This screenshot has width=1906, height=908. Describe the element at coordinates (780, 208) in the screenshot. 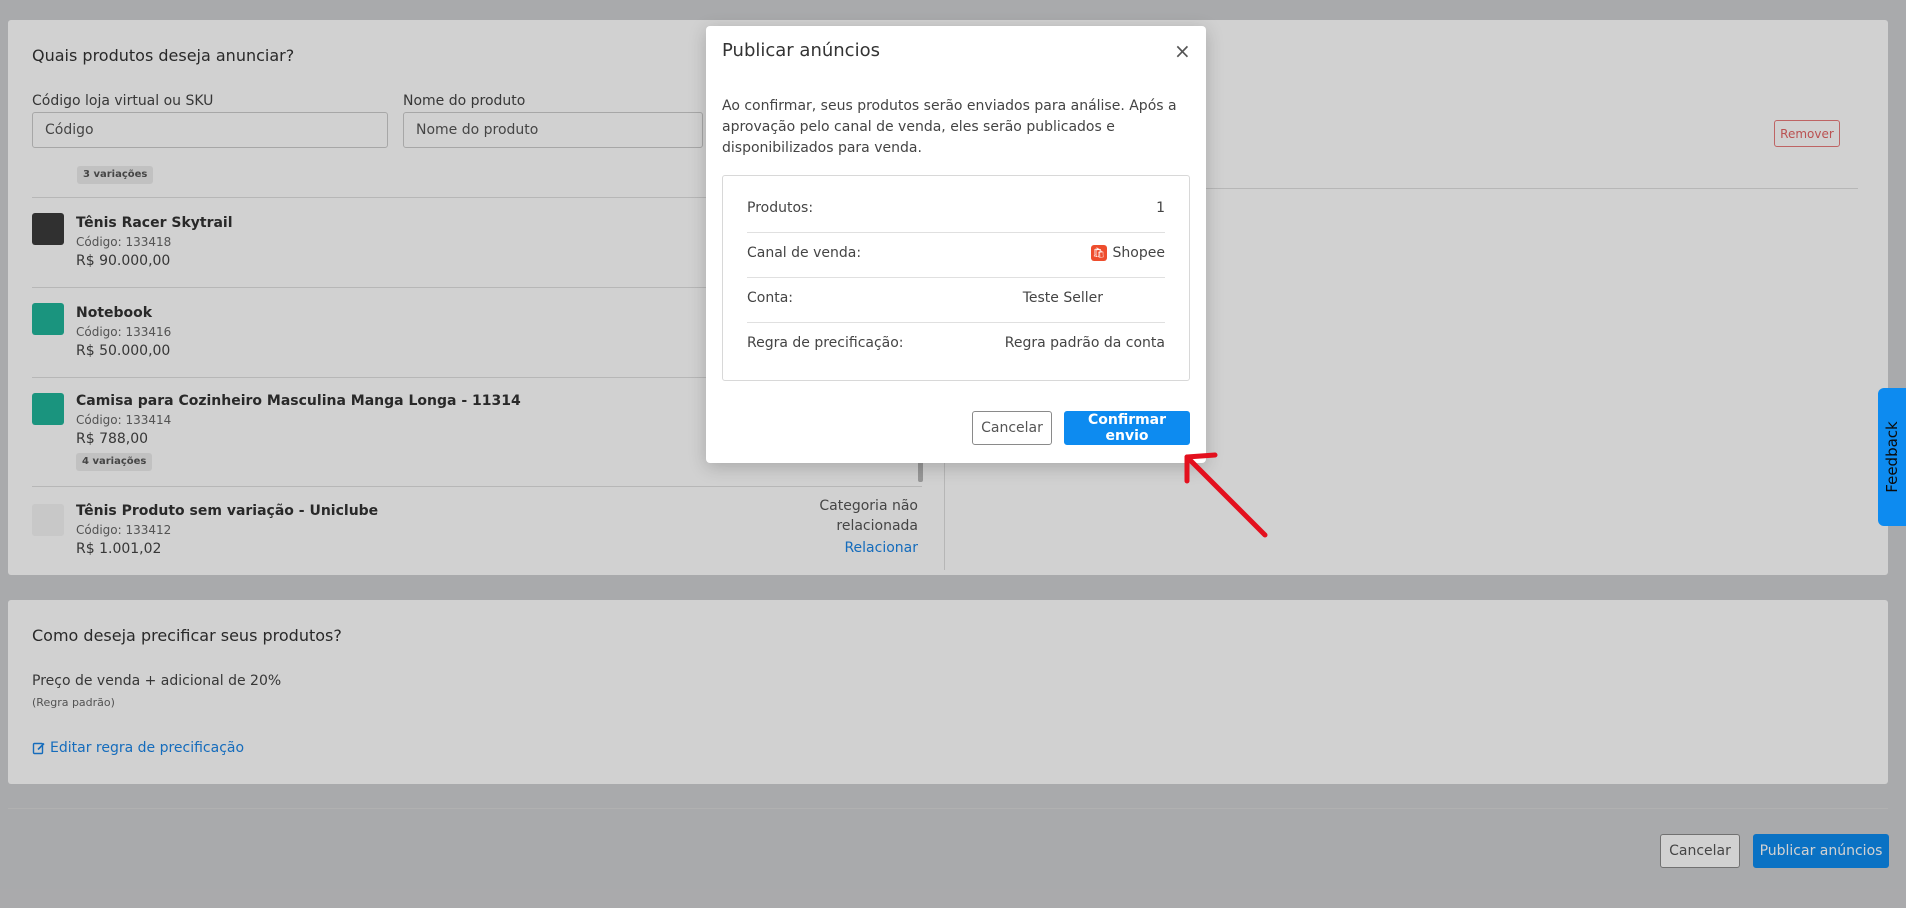

I see `summary-label-products: Produtos:` at that location.